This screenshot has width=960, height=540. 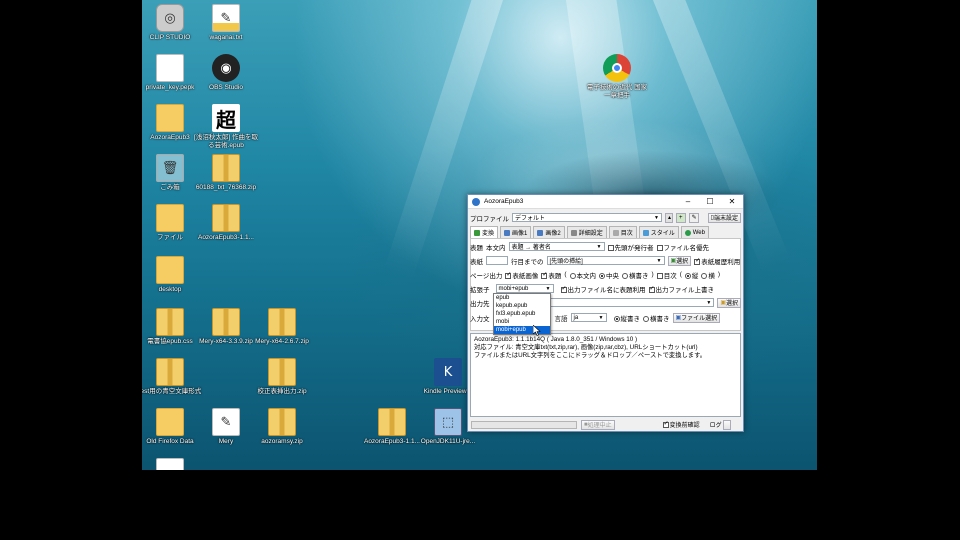 What do you see at coordinates (688, 202) in the screenshot?
I see `minimize-button: –` at bounding box center [688, 202].